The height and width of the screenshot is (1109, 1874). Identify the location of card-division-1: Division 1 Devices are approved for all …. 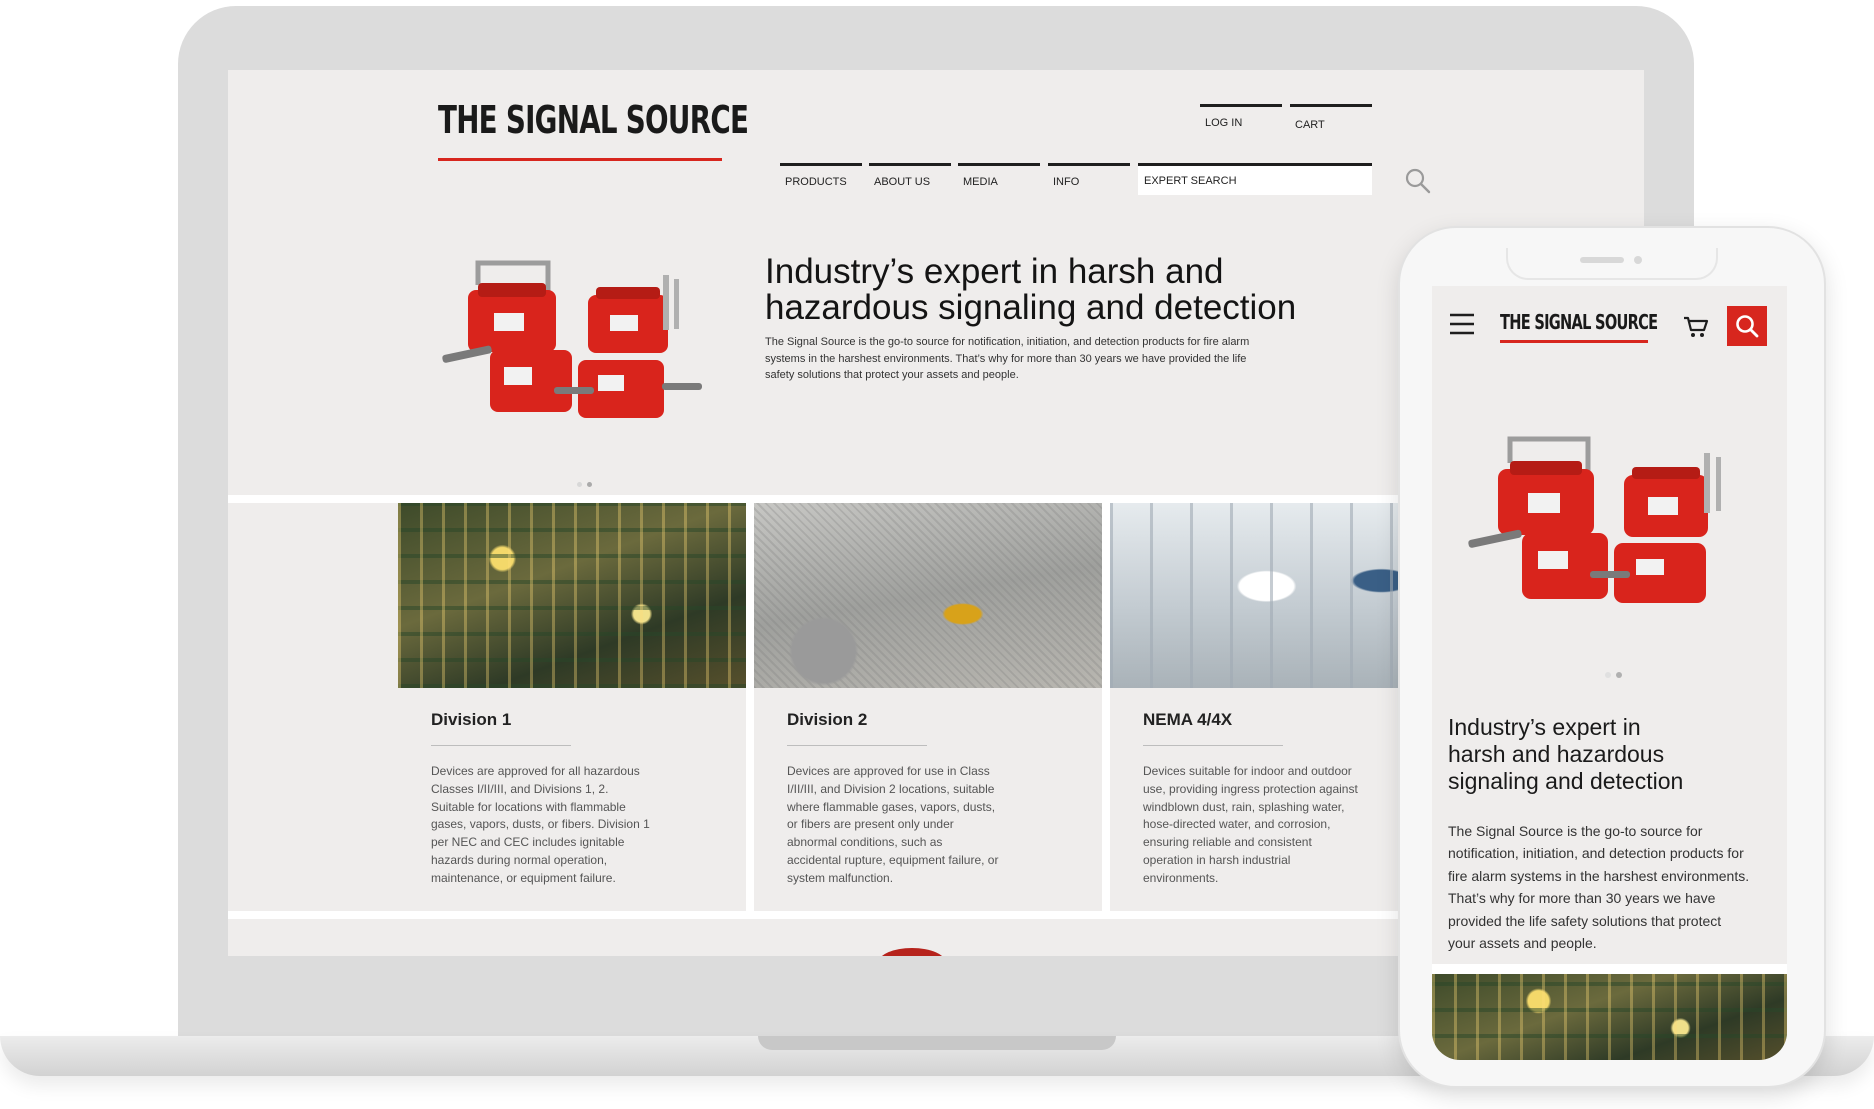
(572, 707).